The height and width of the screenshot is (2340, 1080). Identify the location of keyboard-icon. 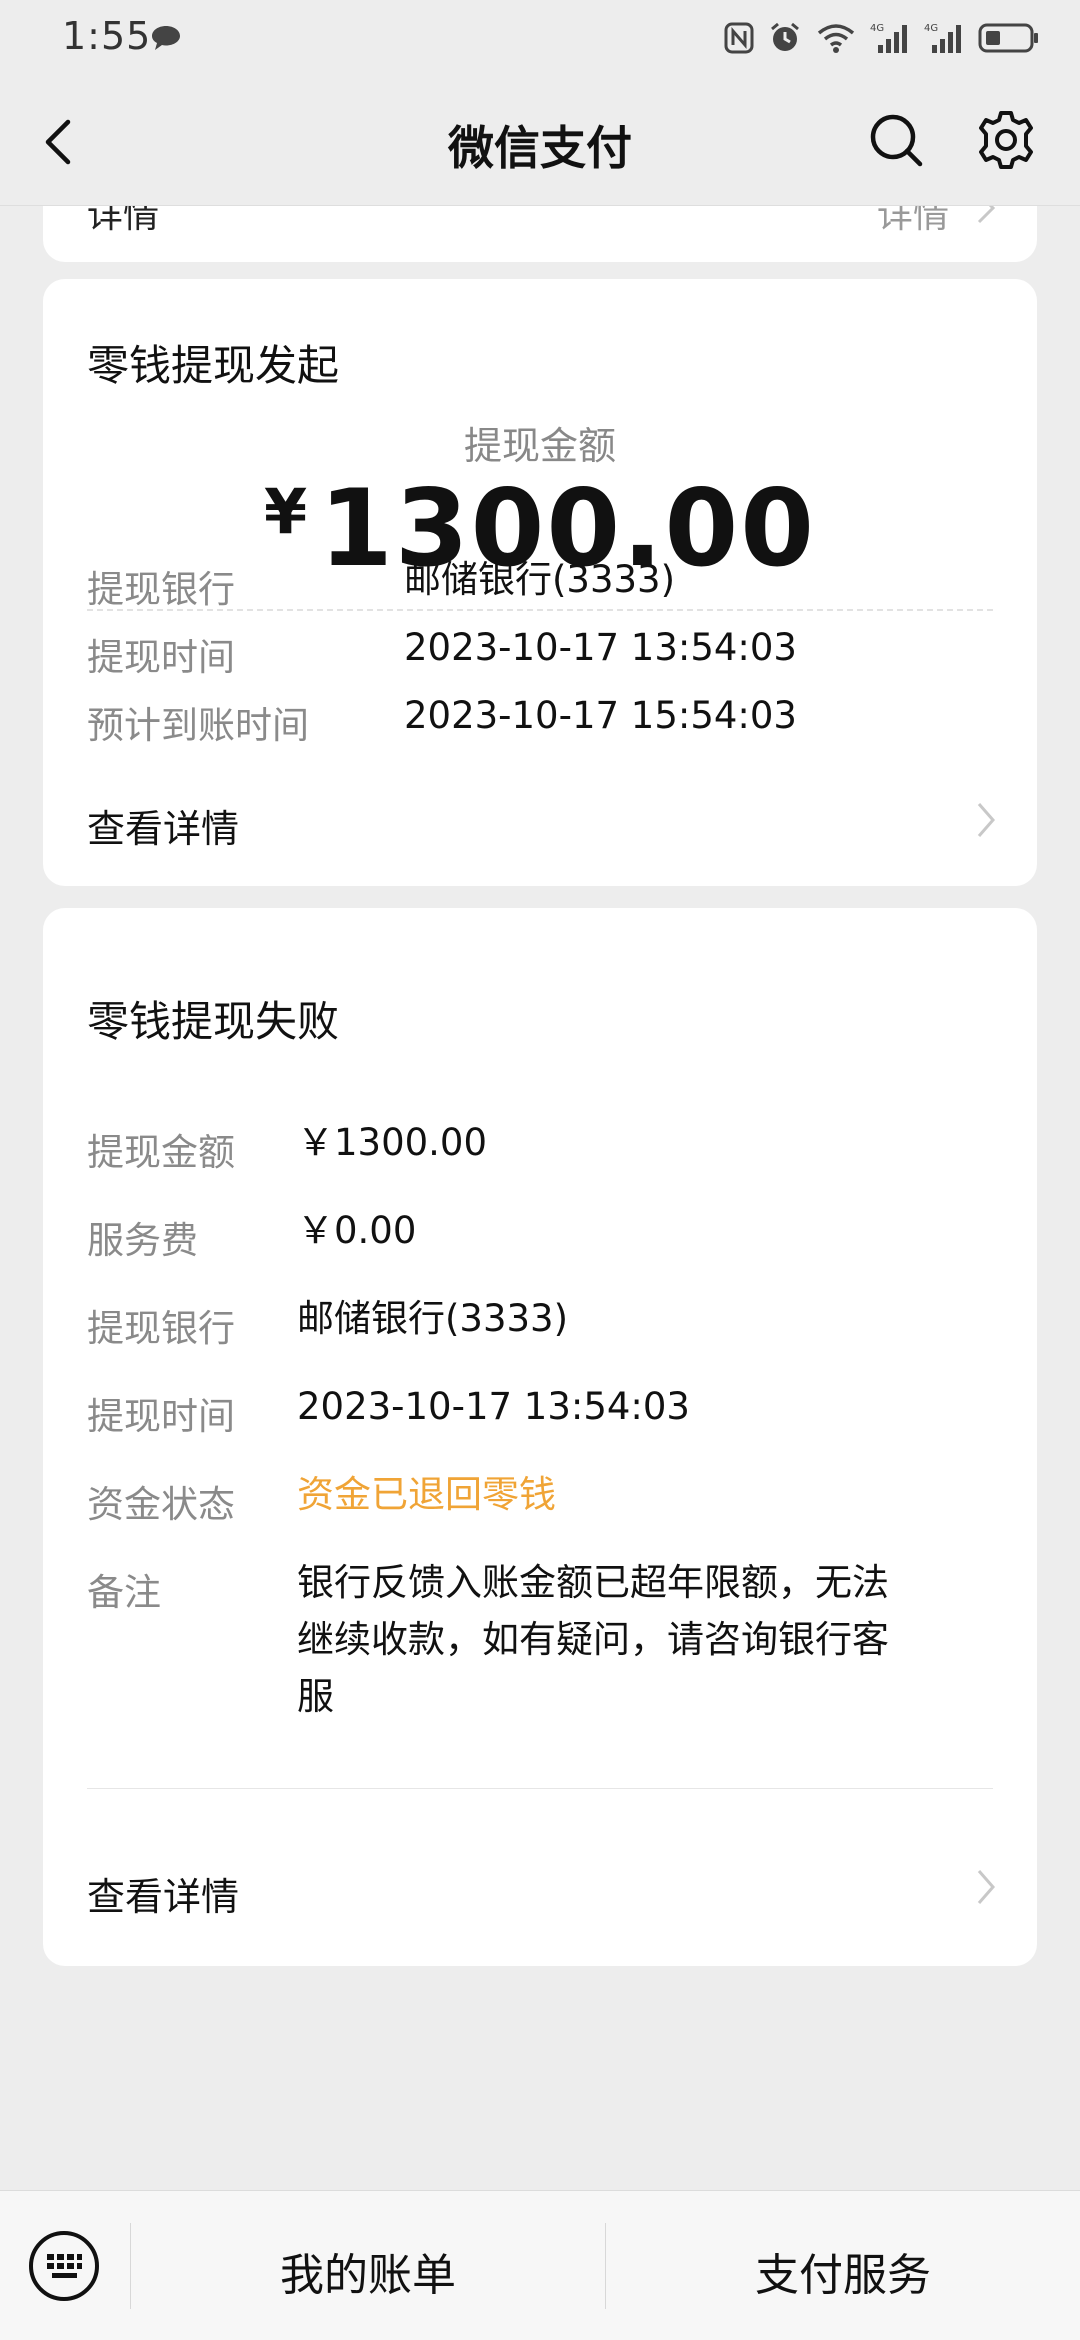
(64, 2266).